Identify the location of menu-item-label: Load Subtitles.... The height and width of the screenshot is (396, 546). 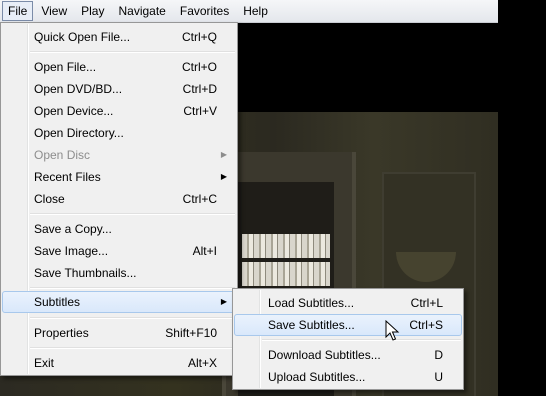
(311, 303).